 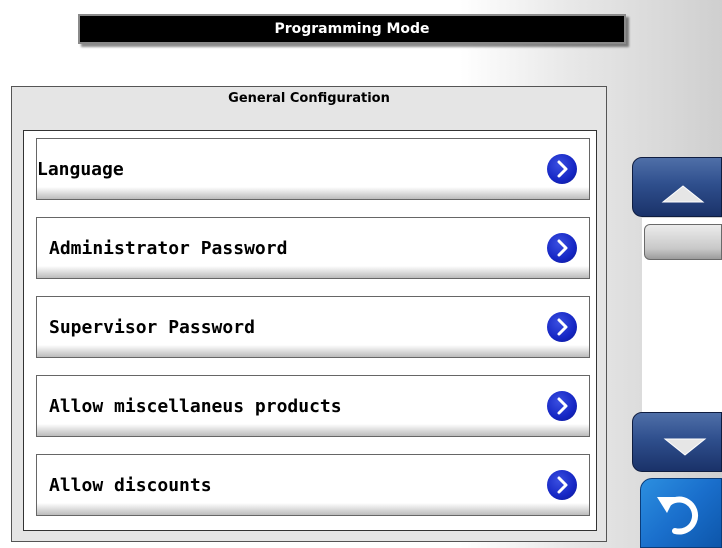 I want to click on triangle-down-icon, so click(x=685, y=447).